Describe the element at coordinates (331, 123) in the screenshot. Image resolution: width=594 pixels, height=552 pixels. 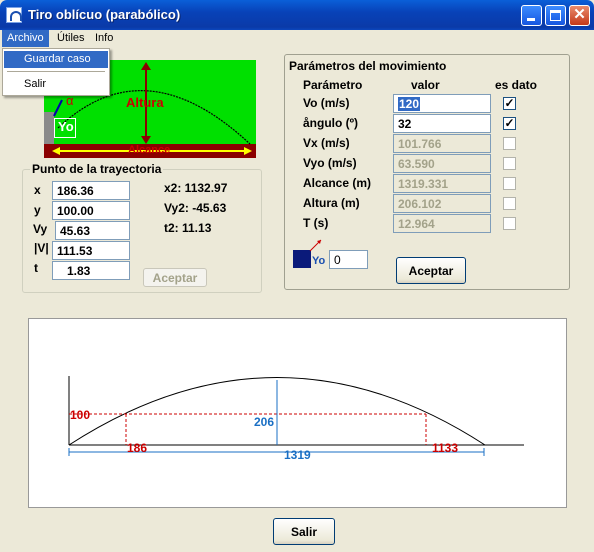
I see `param-label-angulo: ångulo (º)` at that location.